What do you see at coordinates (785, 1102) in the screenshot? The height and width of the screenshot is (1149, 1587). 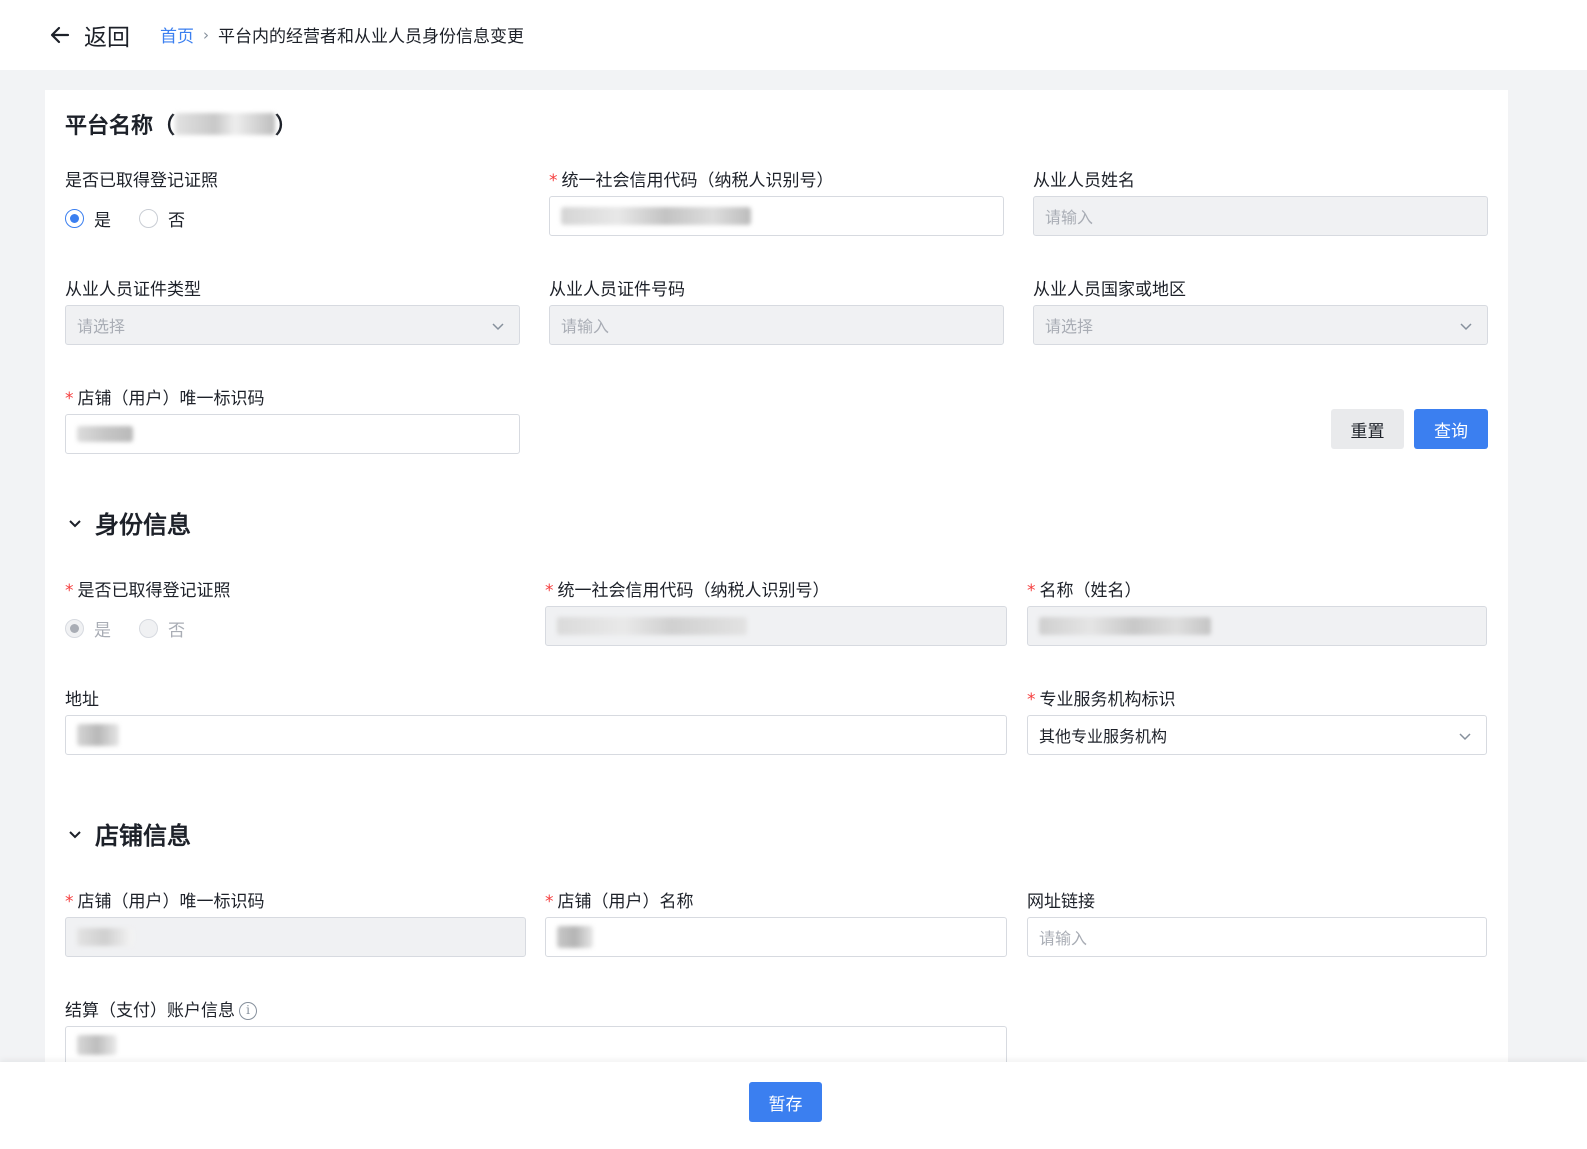 I see `save-draft-button: 暂存` at bounding box center [785, 1102].